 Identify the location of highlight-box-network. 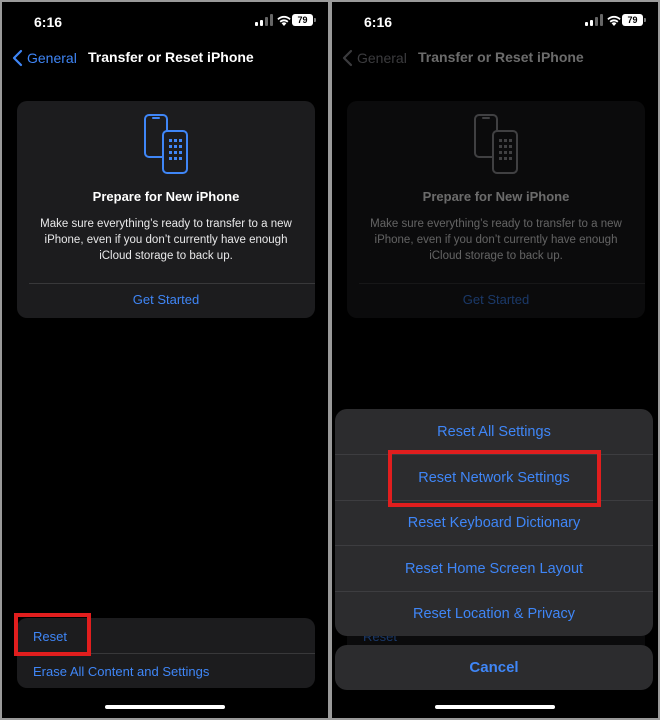
(494, 478).